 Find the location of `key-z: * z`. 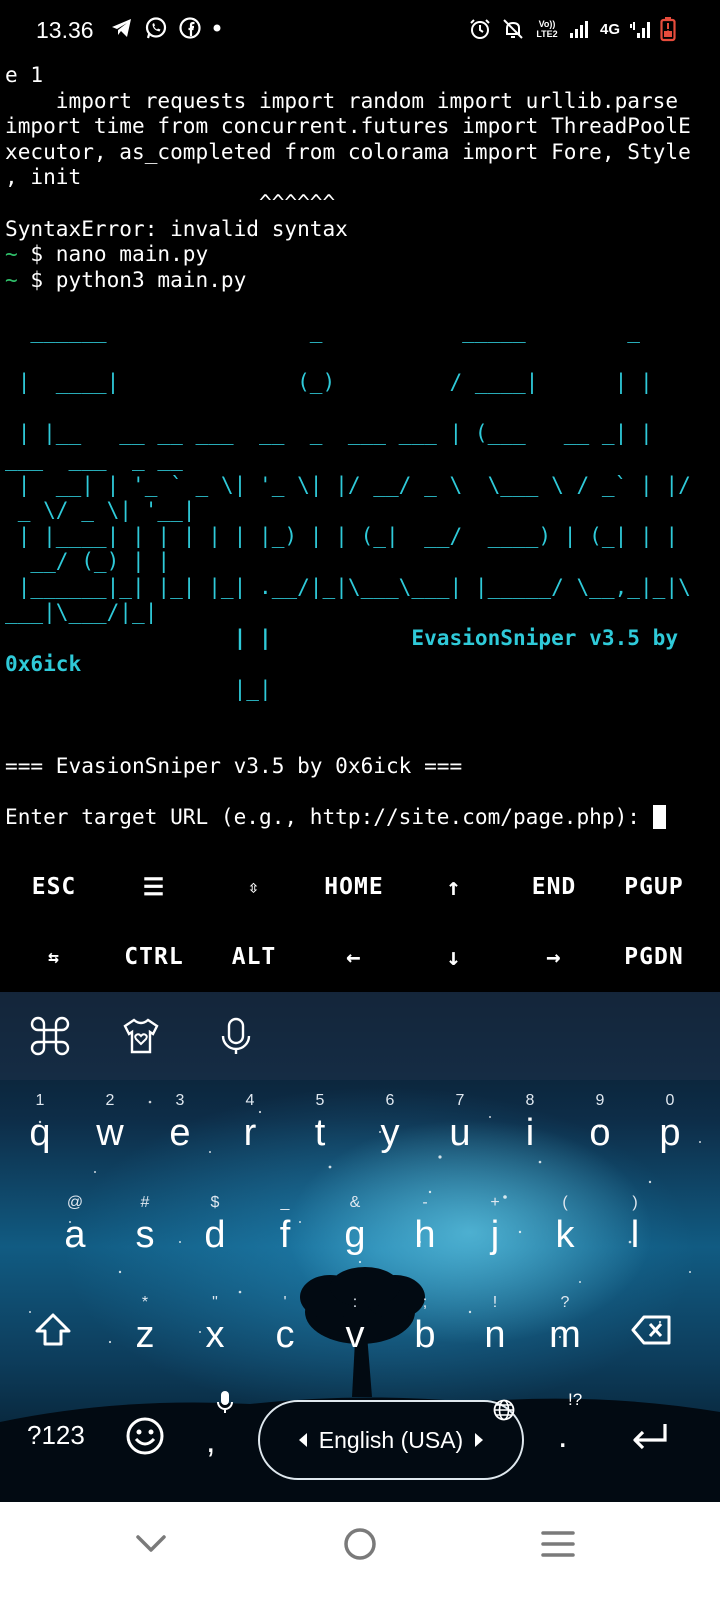

key-z: * z is located at coordinates (145, 1332).